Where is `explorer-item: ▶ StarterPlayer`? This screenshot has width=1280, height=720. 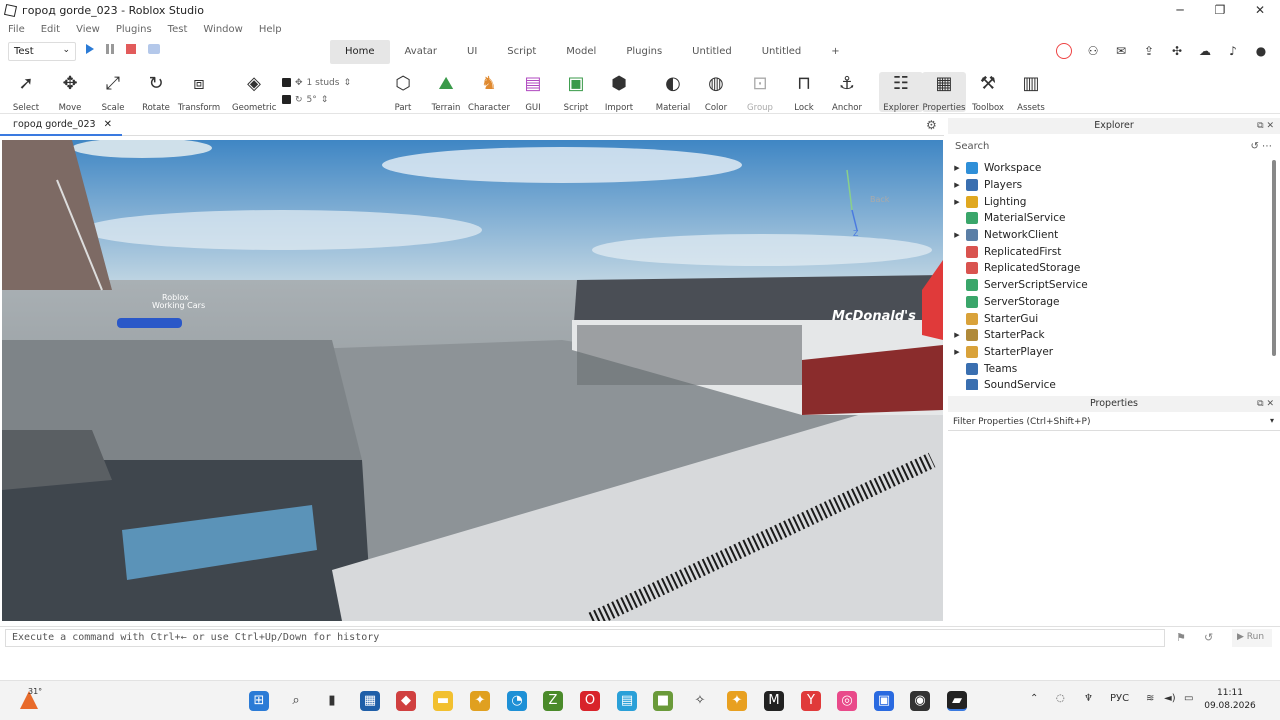
explorer-item: ▶ StarterPlayer is located at coordinates (1109, 352).